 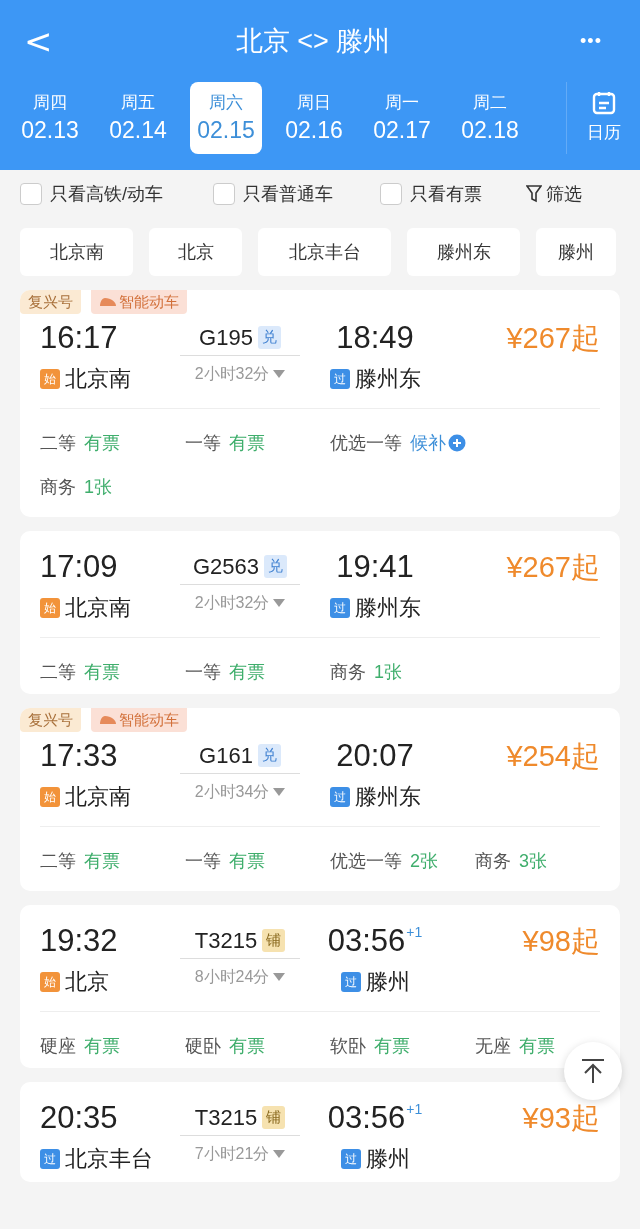 What do you see at coordinates (320, 799) in the screenshot?
I see `train-card: 复兴号 智能动车 17:33 始 北京南 G161 兑 2小时34分 20:07 过 滕州东 ¥254起 二等 有票 一等 有票 优选一等 2张 商务 3张` at bounding box center [320, 799].